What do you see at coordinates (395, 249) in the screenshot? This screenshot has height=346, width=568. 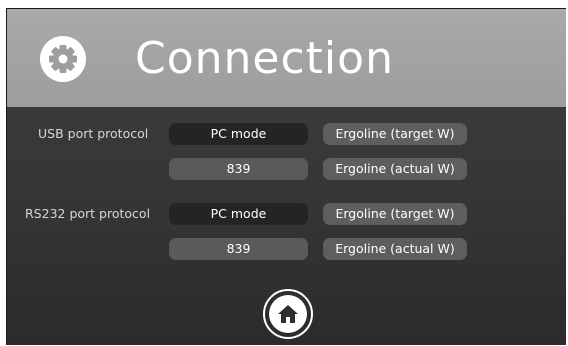 I see `rs232-ergoline-actual-button: Ergoline (actual W)` at bounding box center [395, 249].